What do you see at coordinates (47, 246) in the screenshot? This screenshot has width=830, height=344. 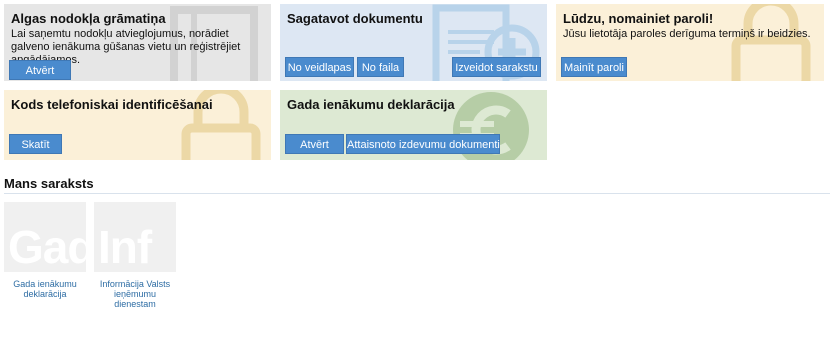 I see `thumbnail-text: Gad` at bounding box center [47, 246].